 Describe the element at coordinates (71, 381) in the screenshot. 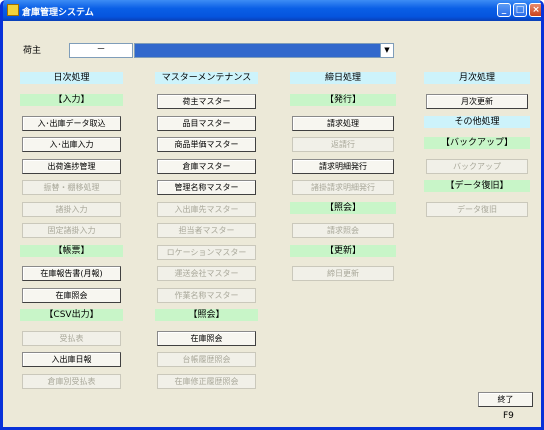

I see `menu-button: 倉庫別受払表` at that location.